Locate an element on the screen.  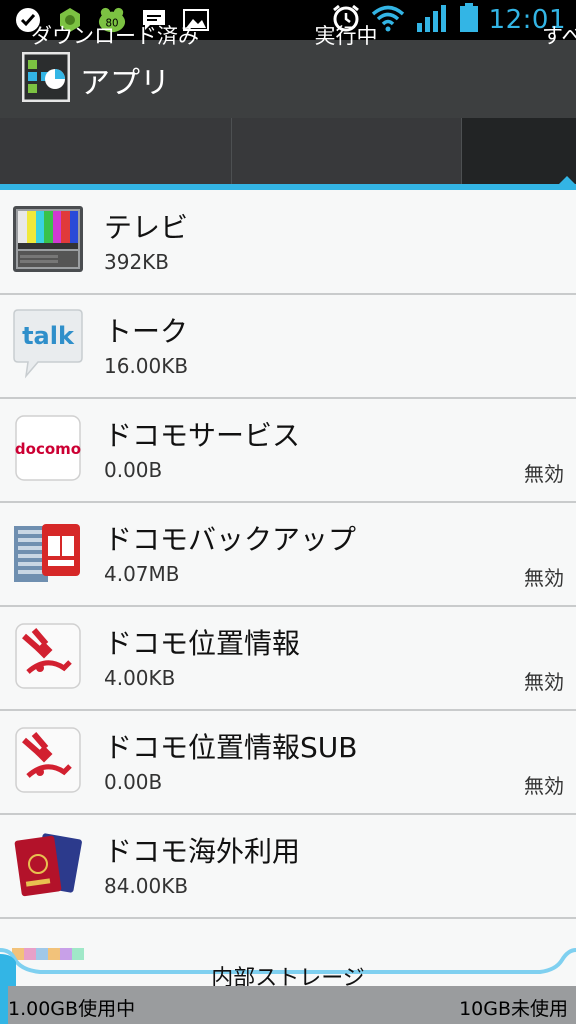
talk-icon: talk is located at coordinates (48, 344).